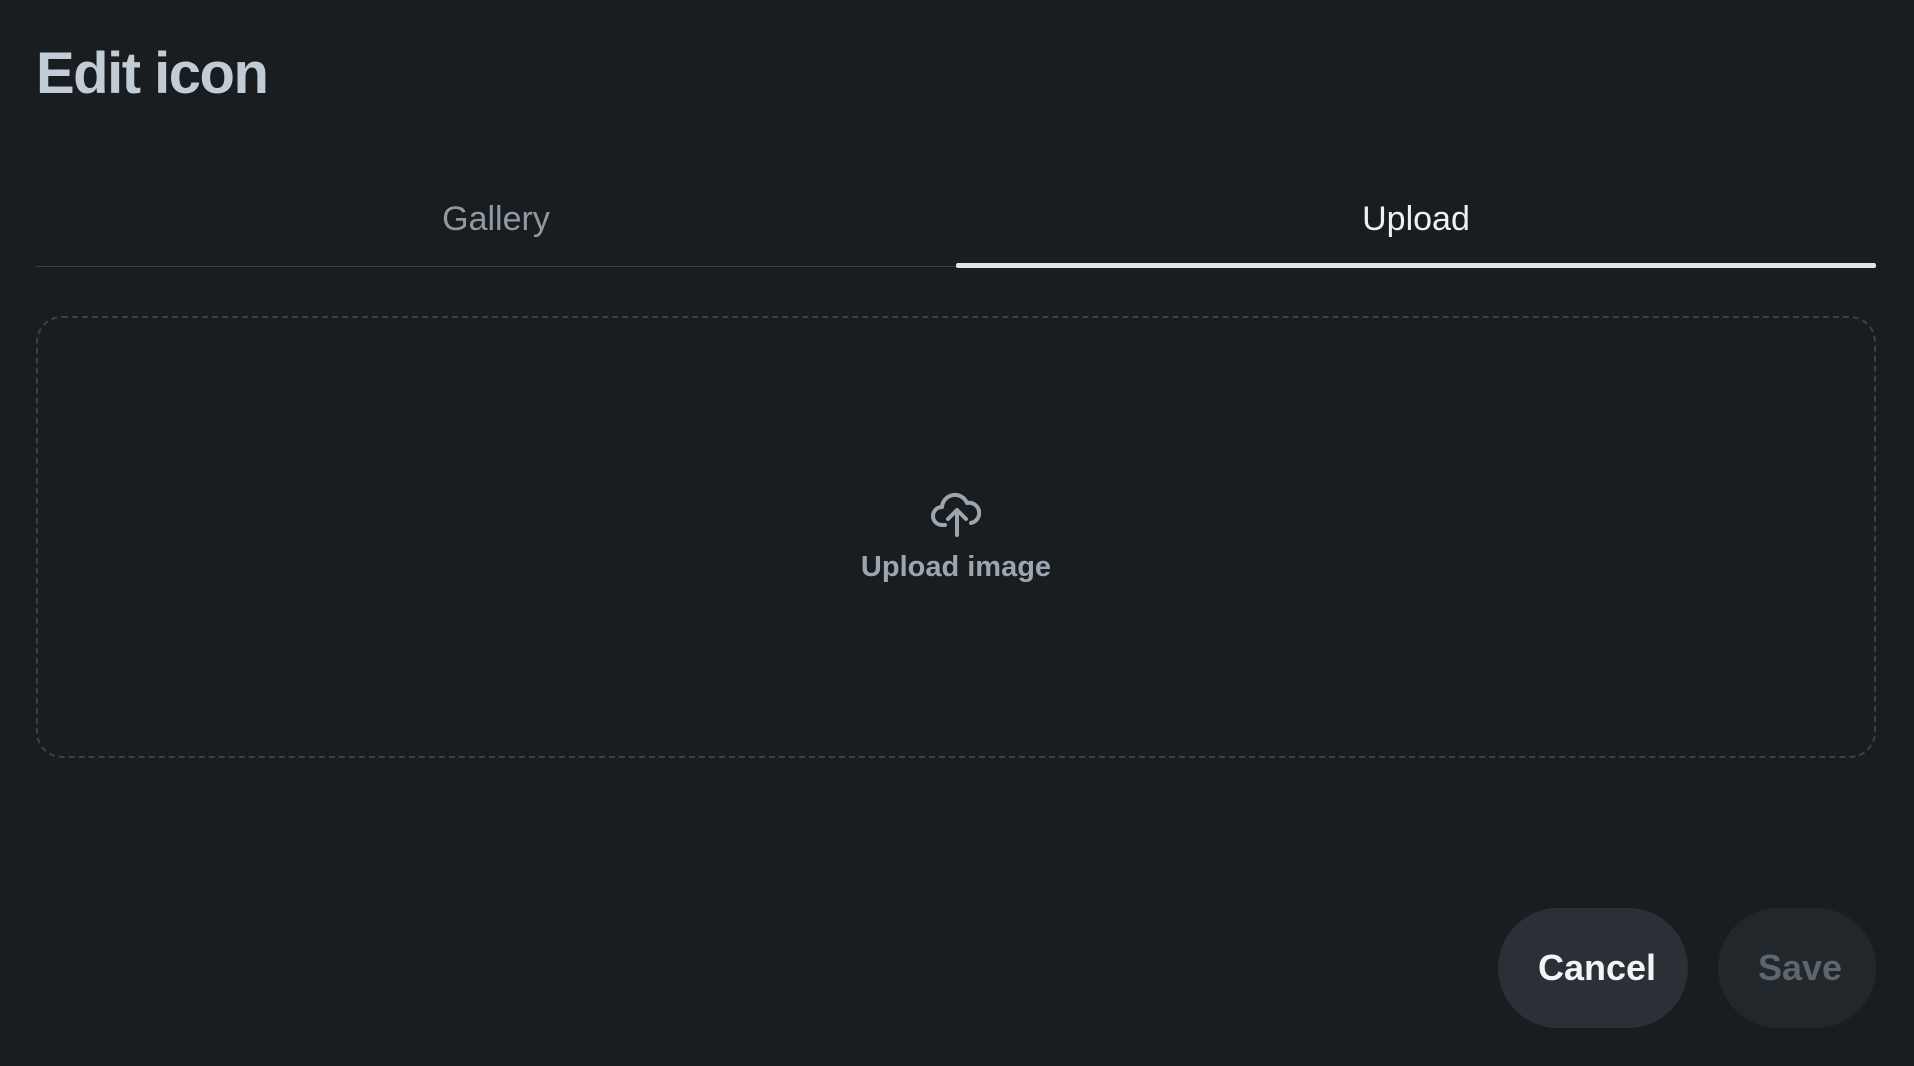 This screenshot has width=1914, height=1066. What do you see at coordinates (1416, 222) in the screenshot?
I see `tab-upload: Upload` at bounding box center [1416, 222].